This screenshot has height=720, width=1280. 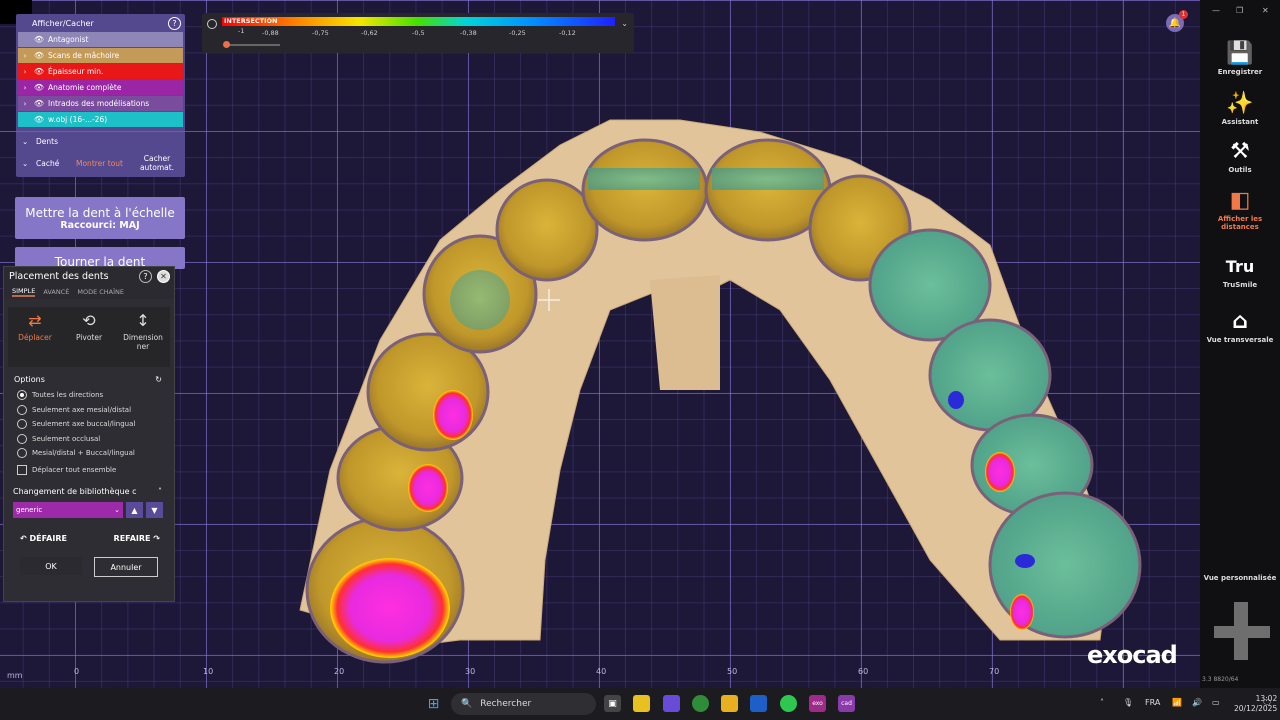 What do you see at coordinates (467, 704) in the screenshot?
I see `search-icon: 🔍` at bounding box center [467, 704].